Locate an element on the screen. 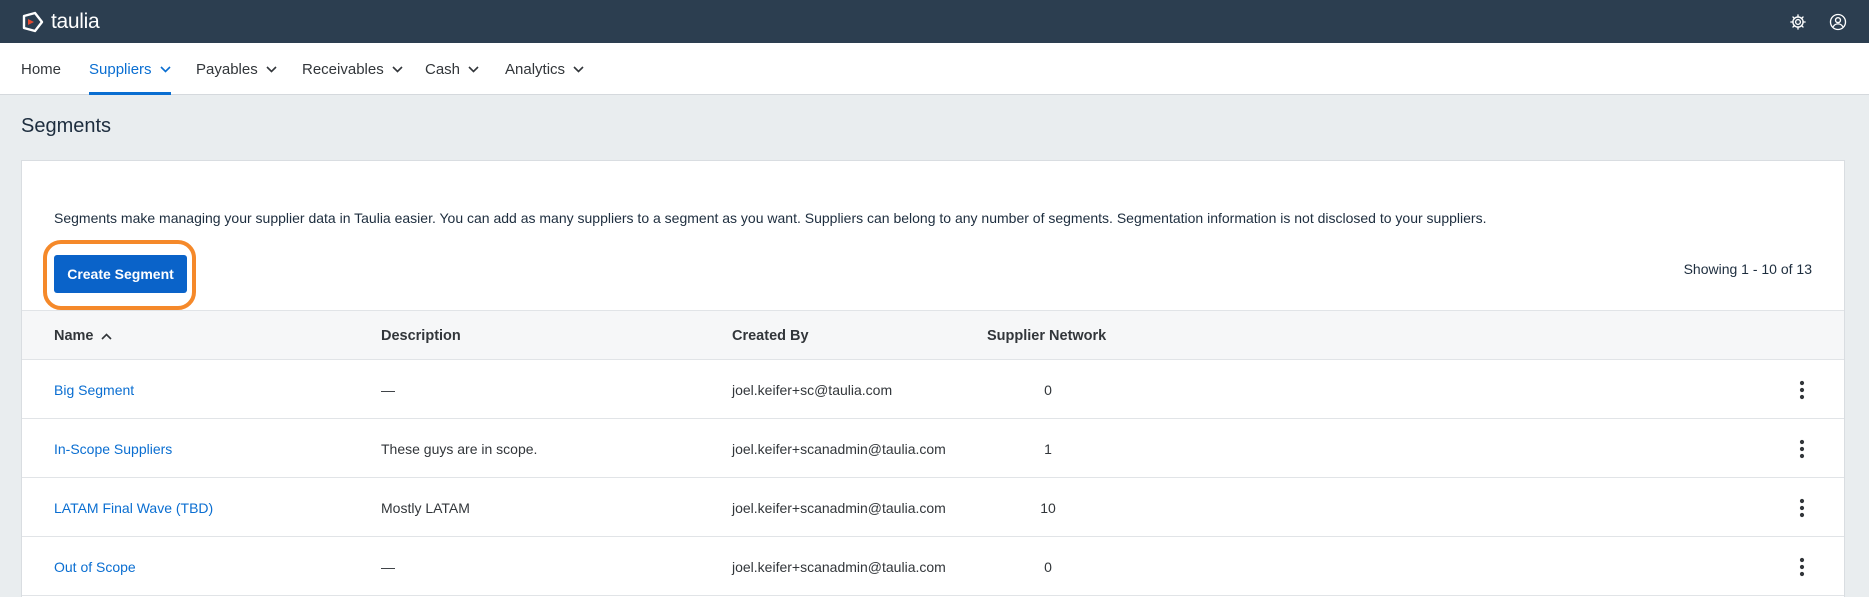 The image size is (1869, 597). nav-receivables: Receivables is located at coordinates (352, 69).